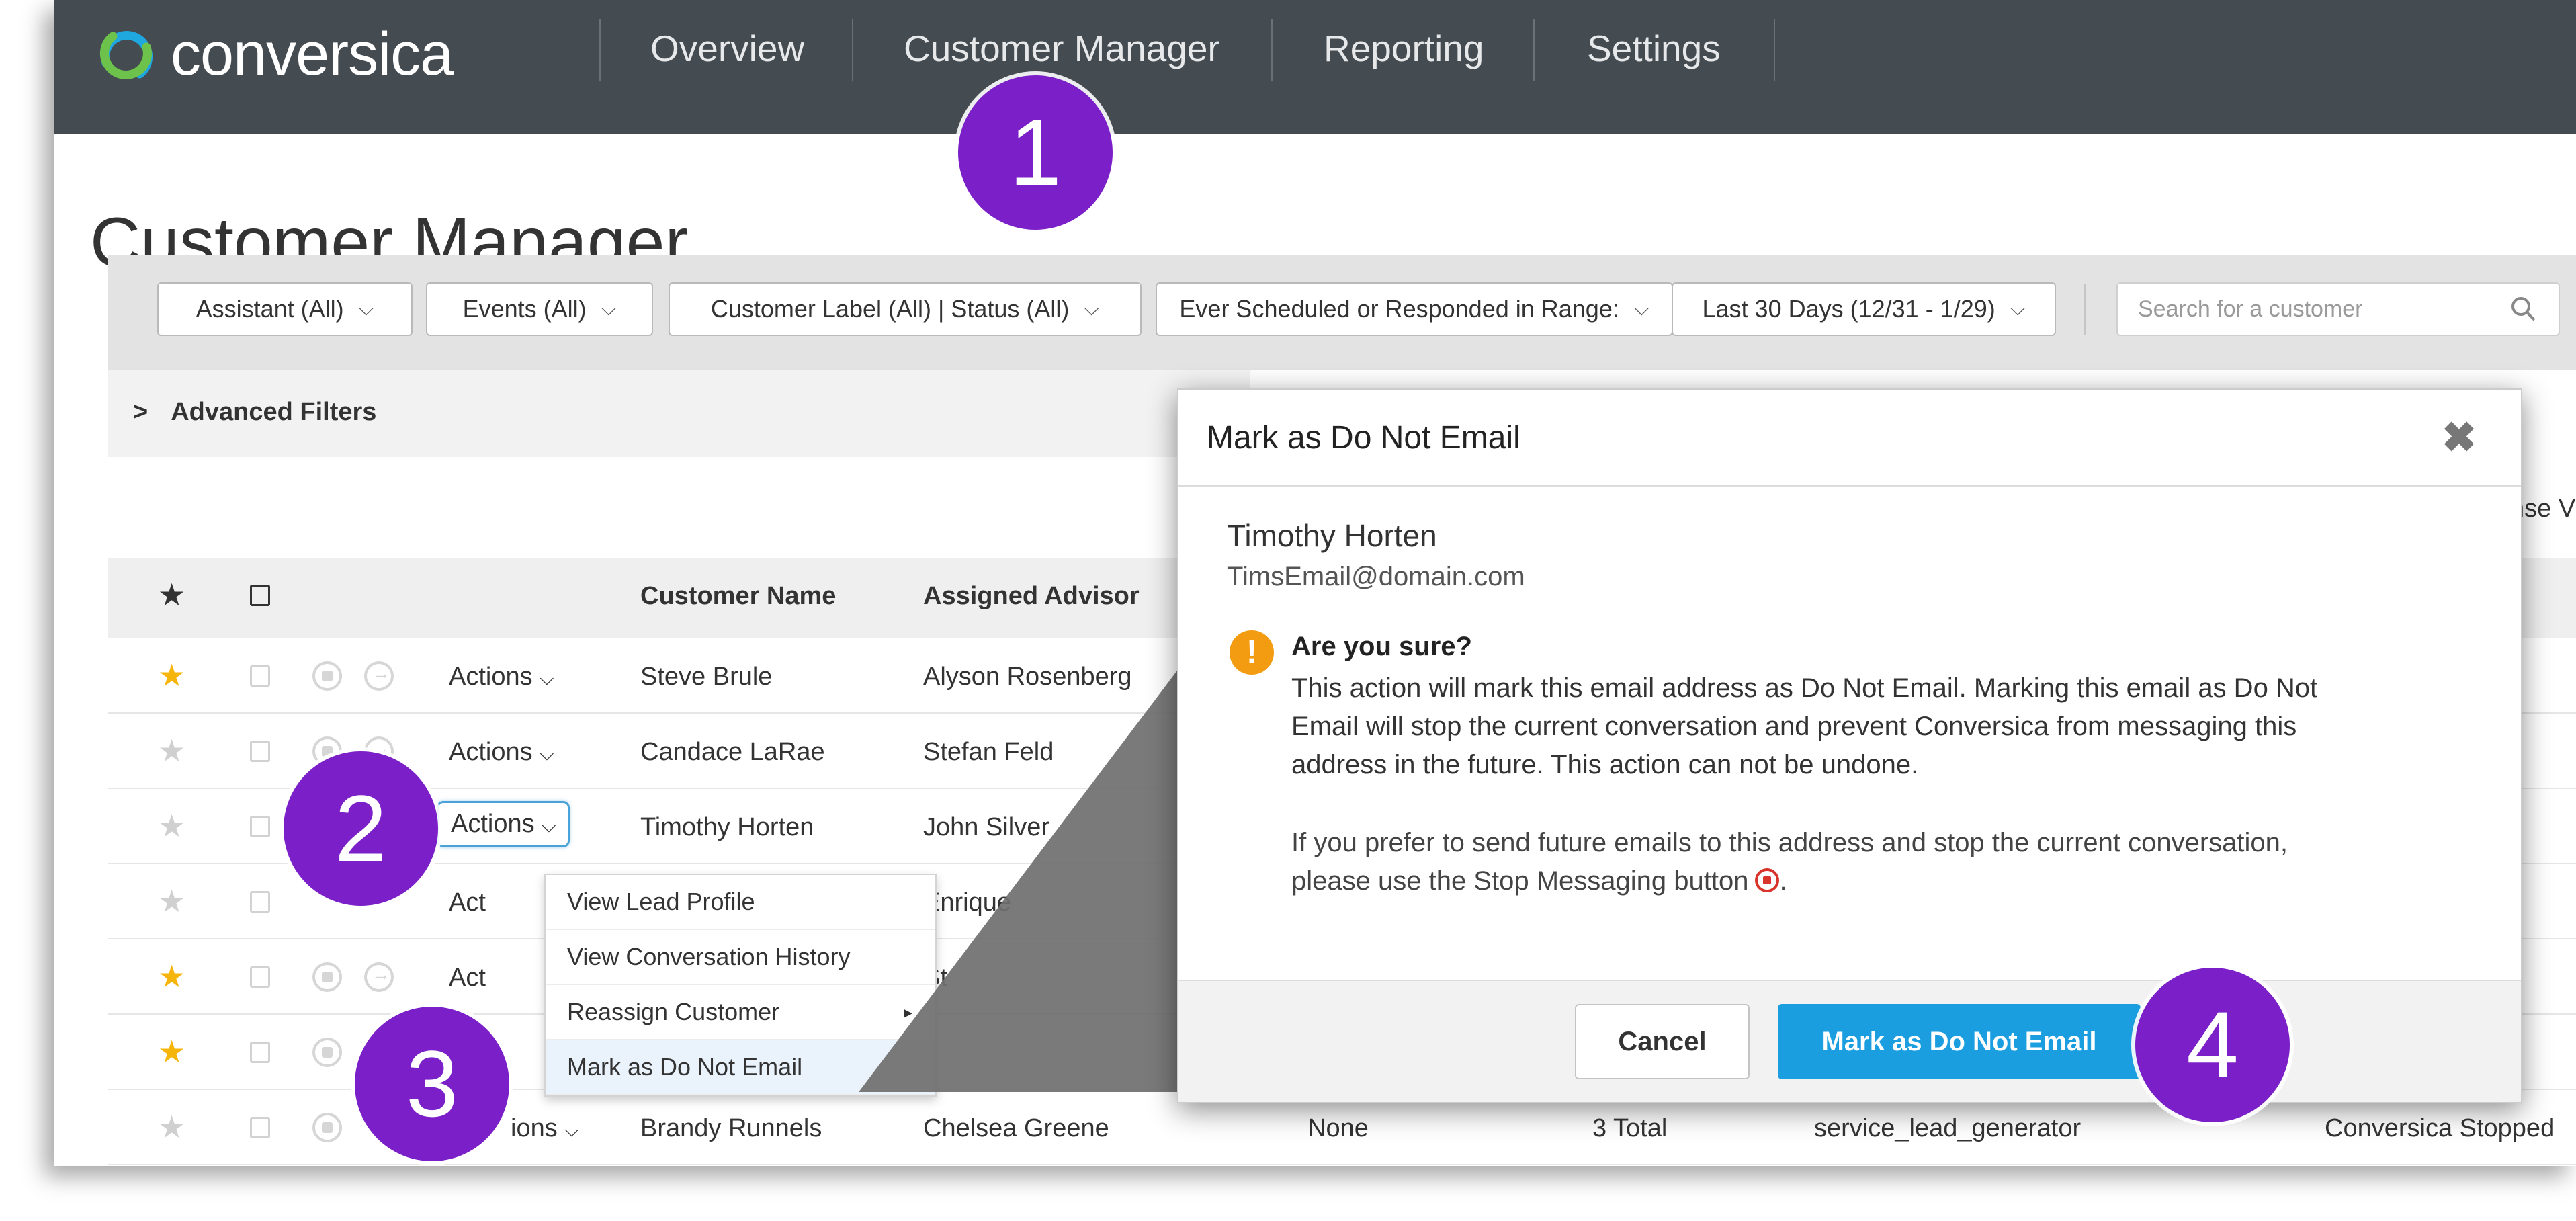  What do you see at coordinates (1332, 536) in the screenshot?
I see `dialog-customer-name: Timothy Horten` at bounding box center [1332, 536].